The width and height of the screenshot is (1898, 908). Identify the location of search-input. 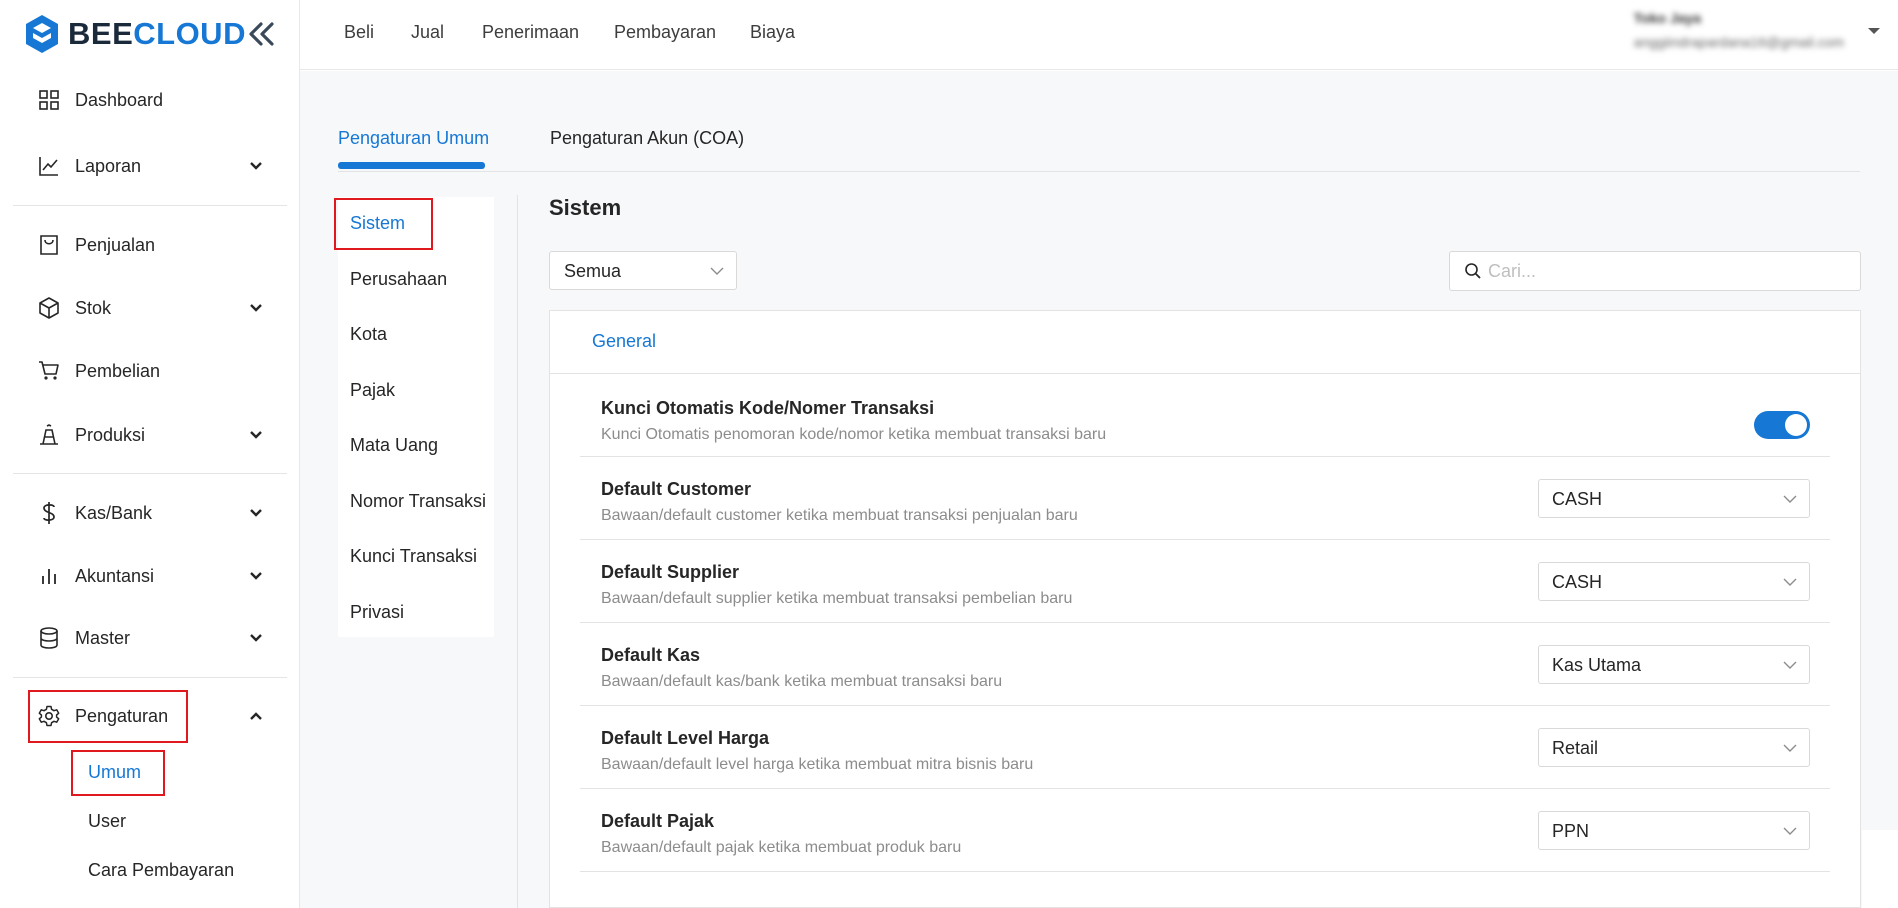
(1668, 271).